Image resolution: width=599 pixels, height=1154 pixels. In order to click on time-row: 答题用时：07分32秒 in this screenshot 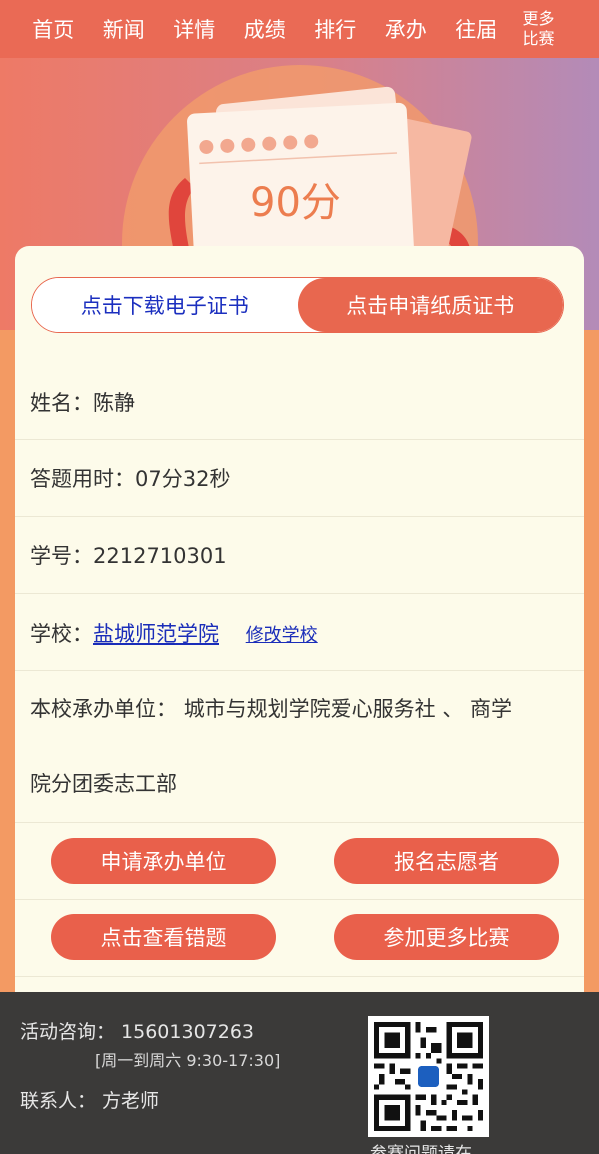, I will do `click(299, 478)`.